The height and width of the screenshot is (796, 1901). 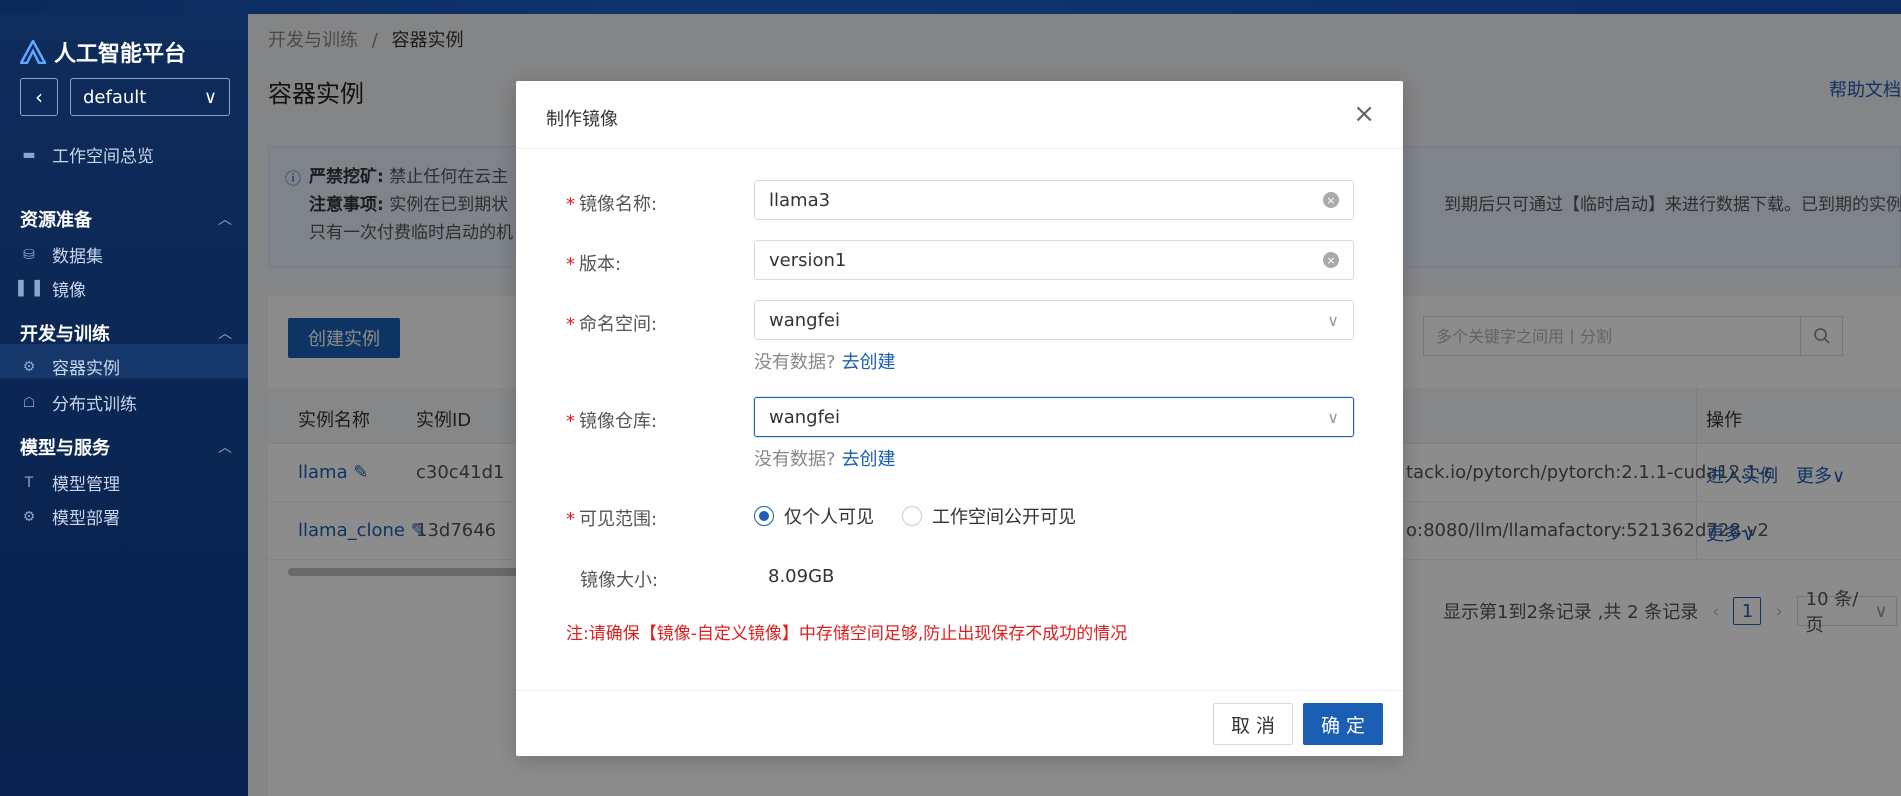 I want to click on sidebar-item-label: 工作空间总览, so click(x=103, y=157).